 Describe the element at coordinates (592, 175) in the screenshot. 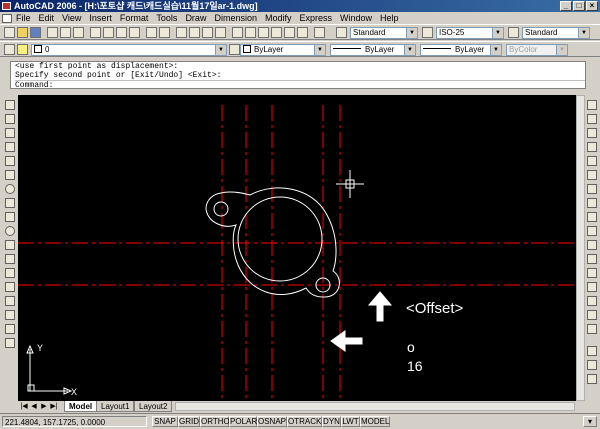

I see `move-icon` at that location.